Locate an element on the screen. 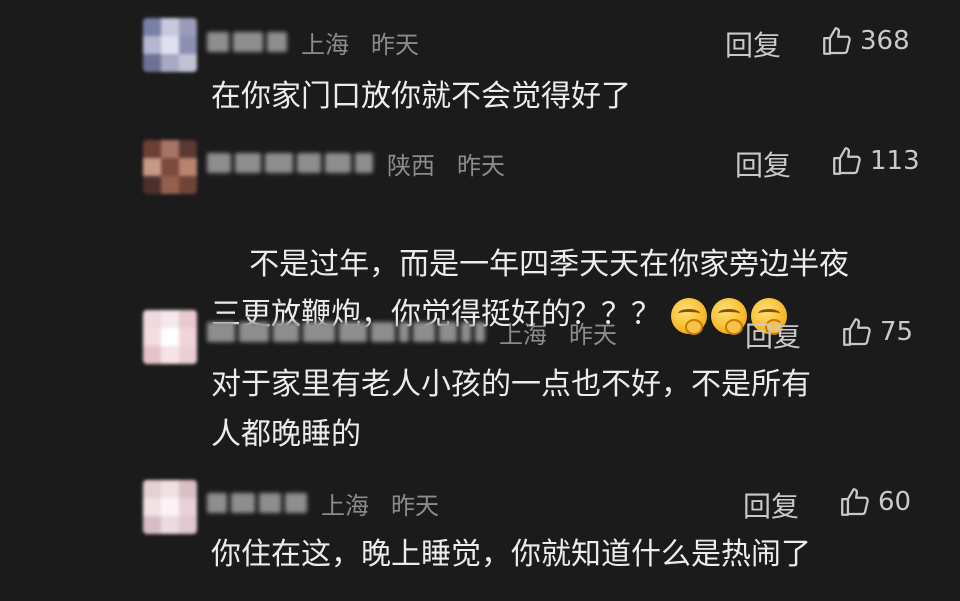  like-count: 368 is located at coordinates (885, 41).